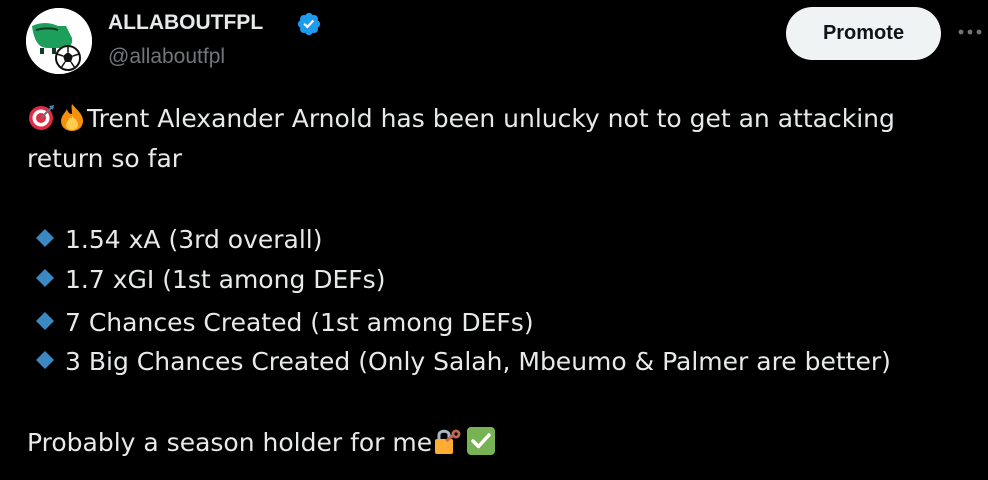 The height and width of the screenshot is (480, 988). I want to click on tweet-line-2-text: return so far, so click(105, 158).